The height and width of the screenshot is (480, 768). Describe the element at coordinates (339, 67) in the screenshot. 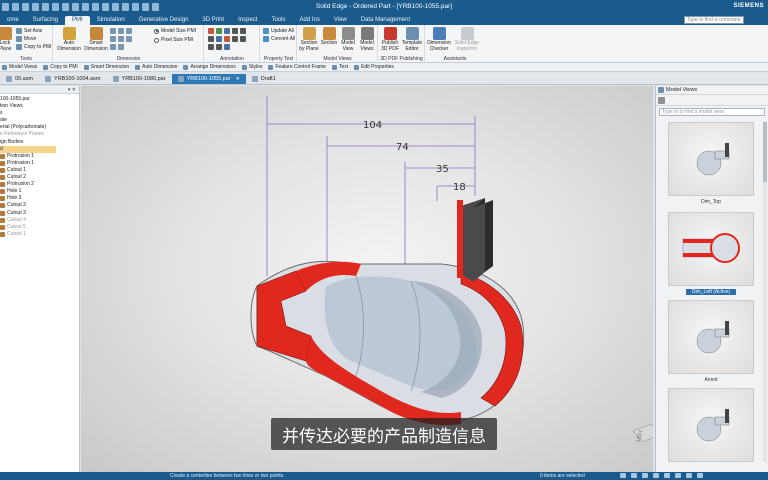

I see `command-text: Text` at that location.